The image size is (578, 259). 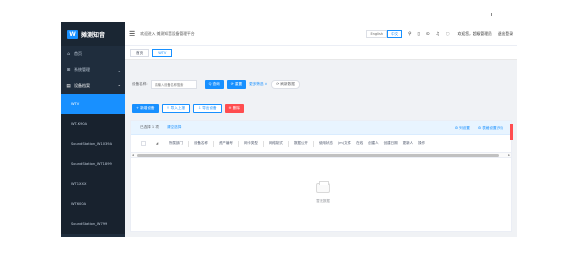 What do you see at coordinates (318, 155) in the screenshot?
I see `scrollbar-thumb` at bounding box center [318, 155].